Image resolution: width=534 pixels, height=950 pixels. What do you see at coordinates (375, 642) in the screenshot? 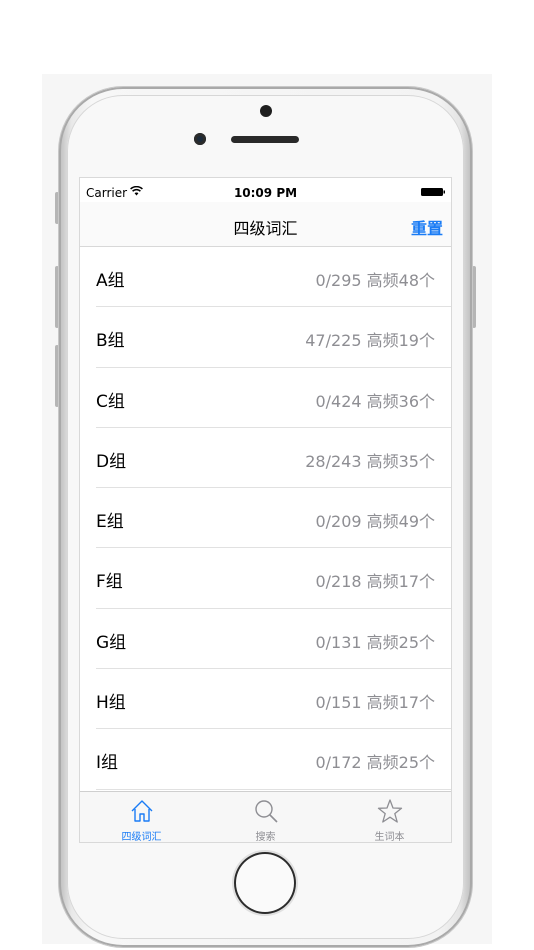
I see `group-progress: 0/131 高频25个` at bounding box center [375, 642].